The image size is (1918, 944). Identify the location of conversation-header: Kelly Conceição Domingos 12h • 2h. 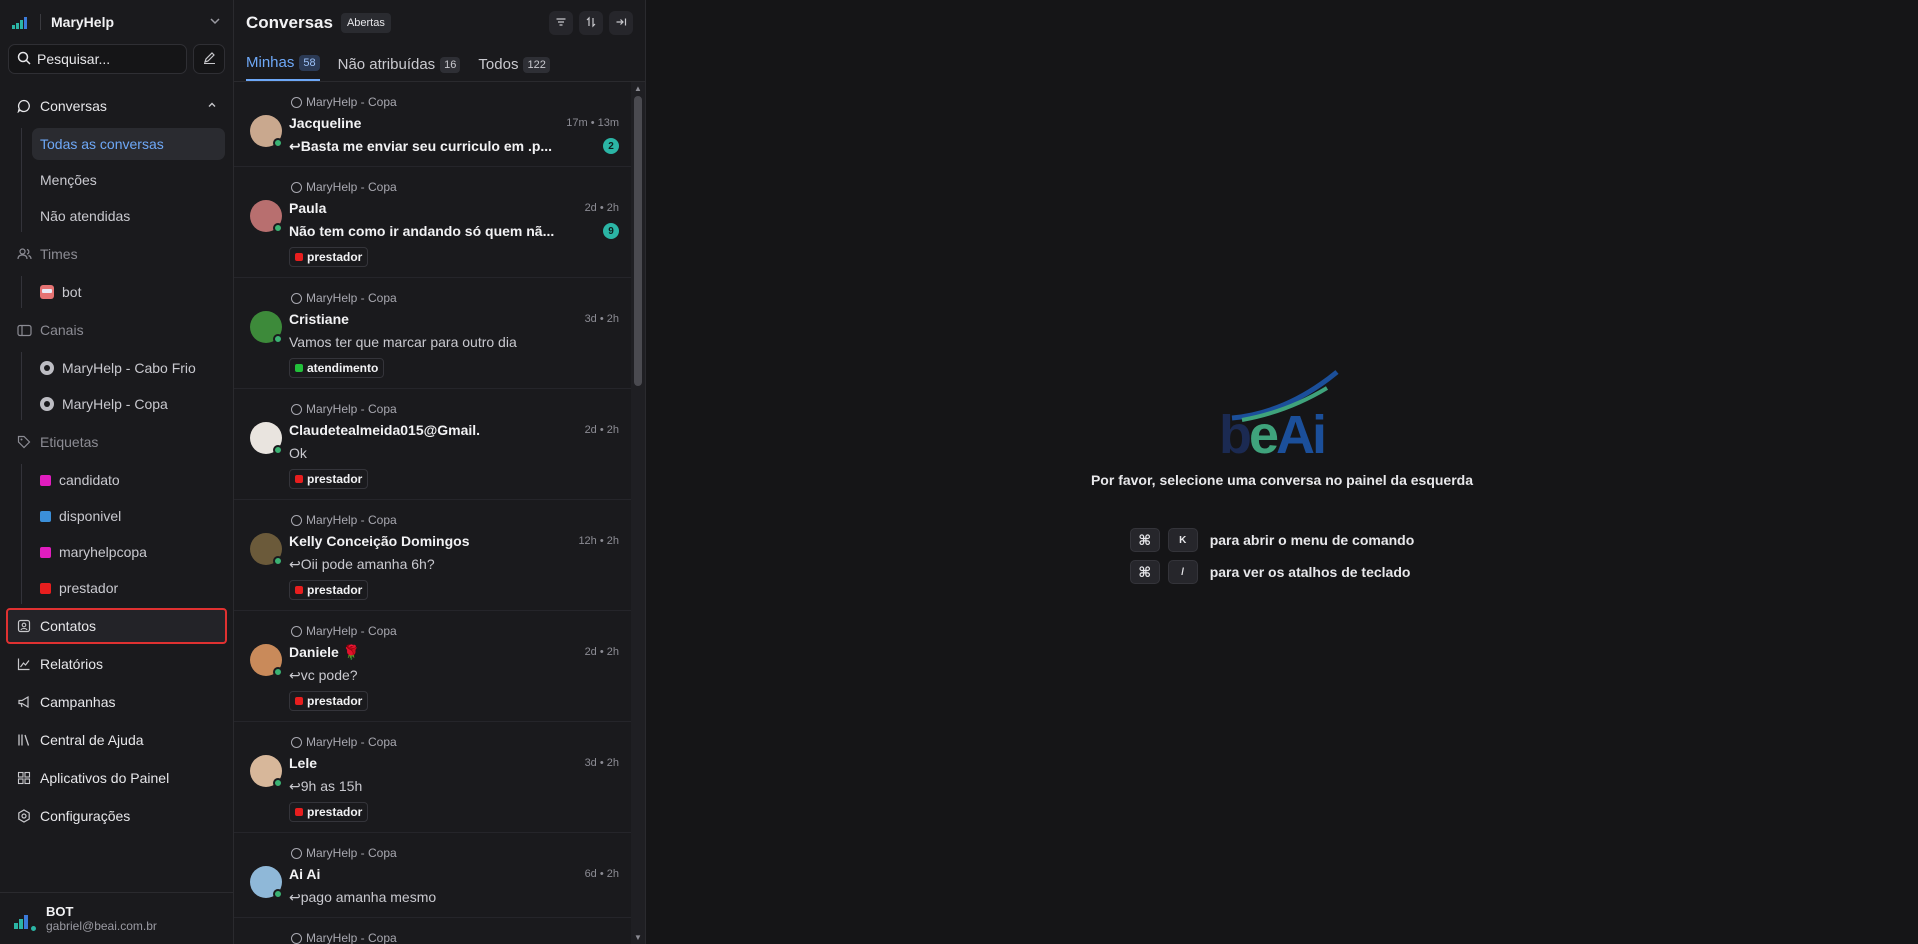
(454, 541).